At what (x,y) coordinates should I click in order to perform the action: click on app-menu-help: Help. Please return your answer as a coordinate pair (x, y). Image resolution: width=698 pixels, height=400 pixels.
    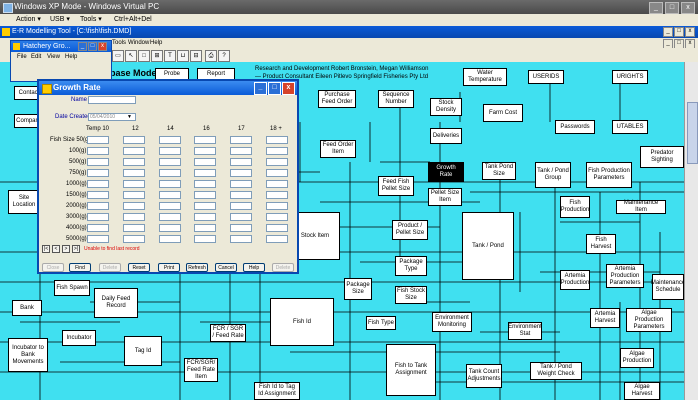
    Looking at the image, I should click on (156, 43).